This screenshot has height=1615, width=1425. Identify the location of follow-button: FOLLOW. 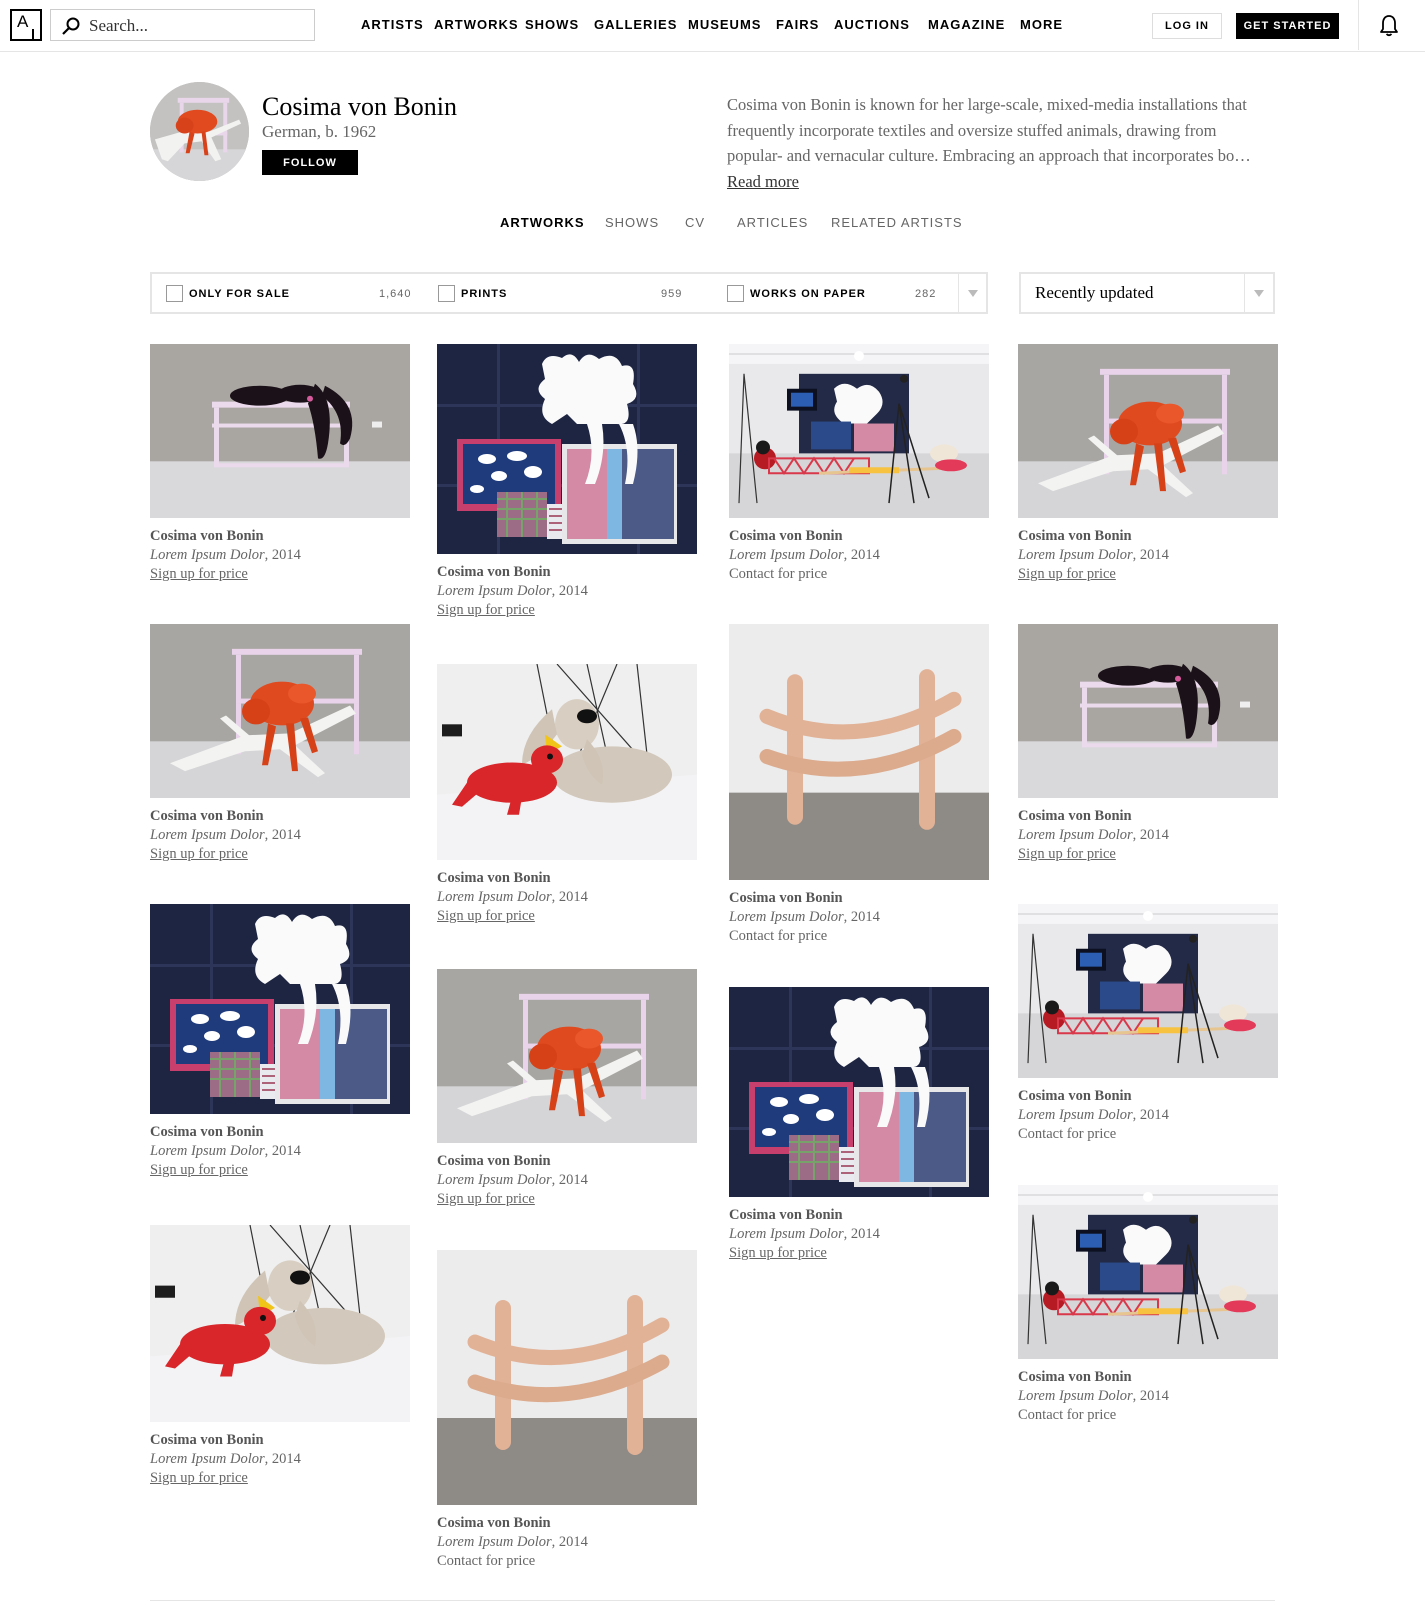
(310, 162).